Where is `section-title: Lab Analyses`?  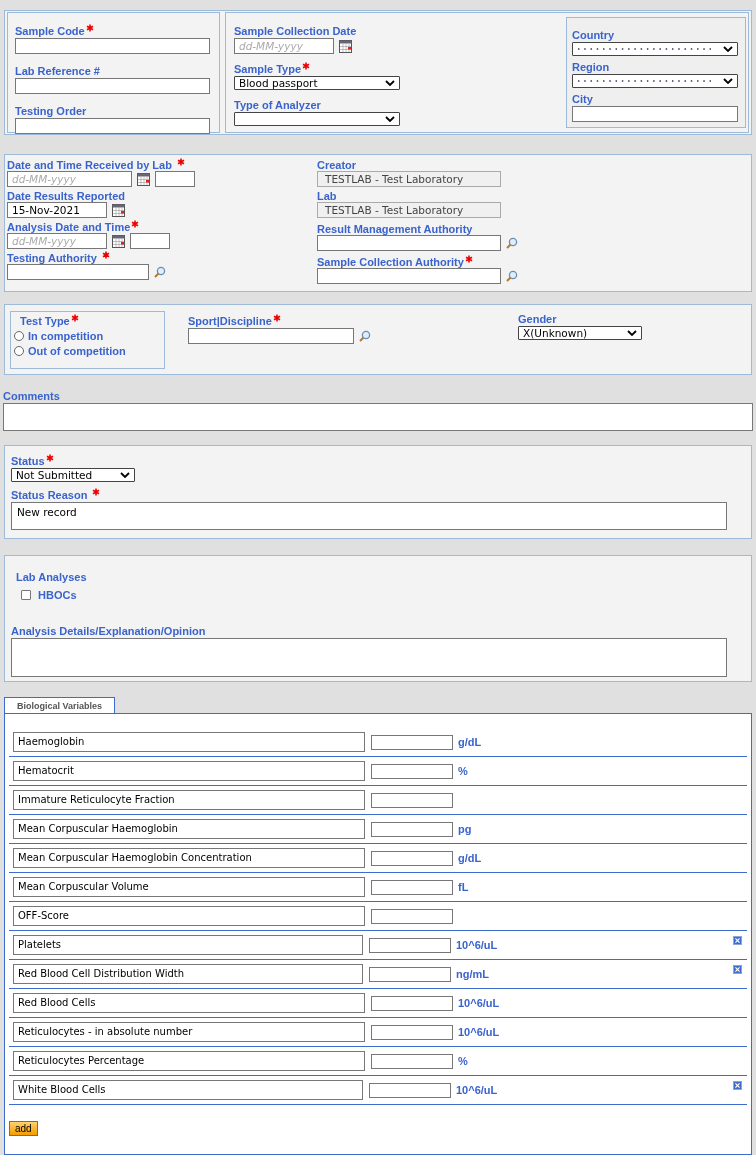 section-title: Lab Analyses is located at coordinates (51, 577).